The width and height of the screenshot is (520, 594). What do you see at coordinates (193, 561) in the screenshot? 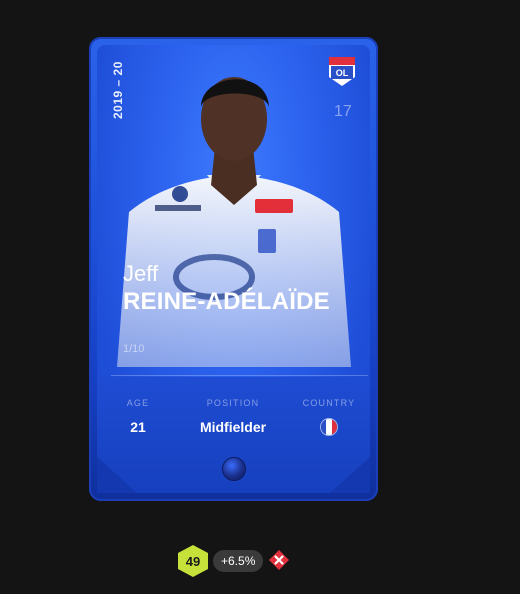
I see `score-badge: 49` at bounding box center [193, 561].